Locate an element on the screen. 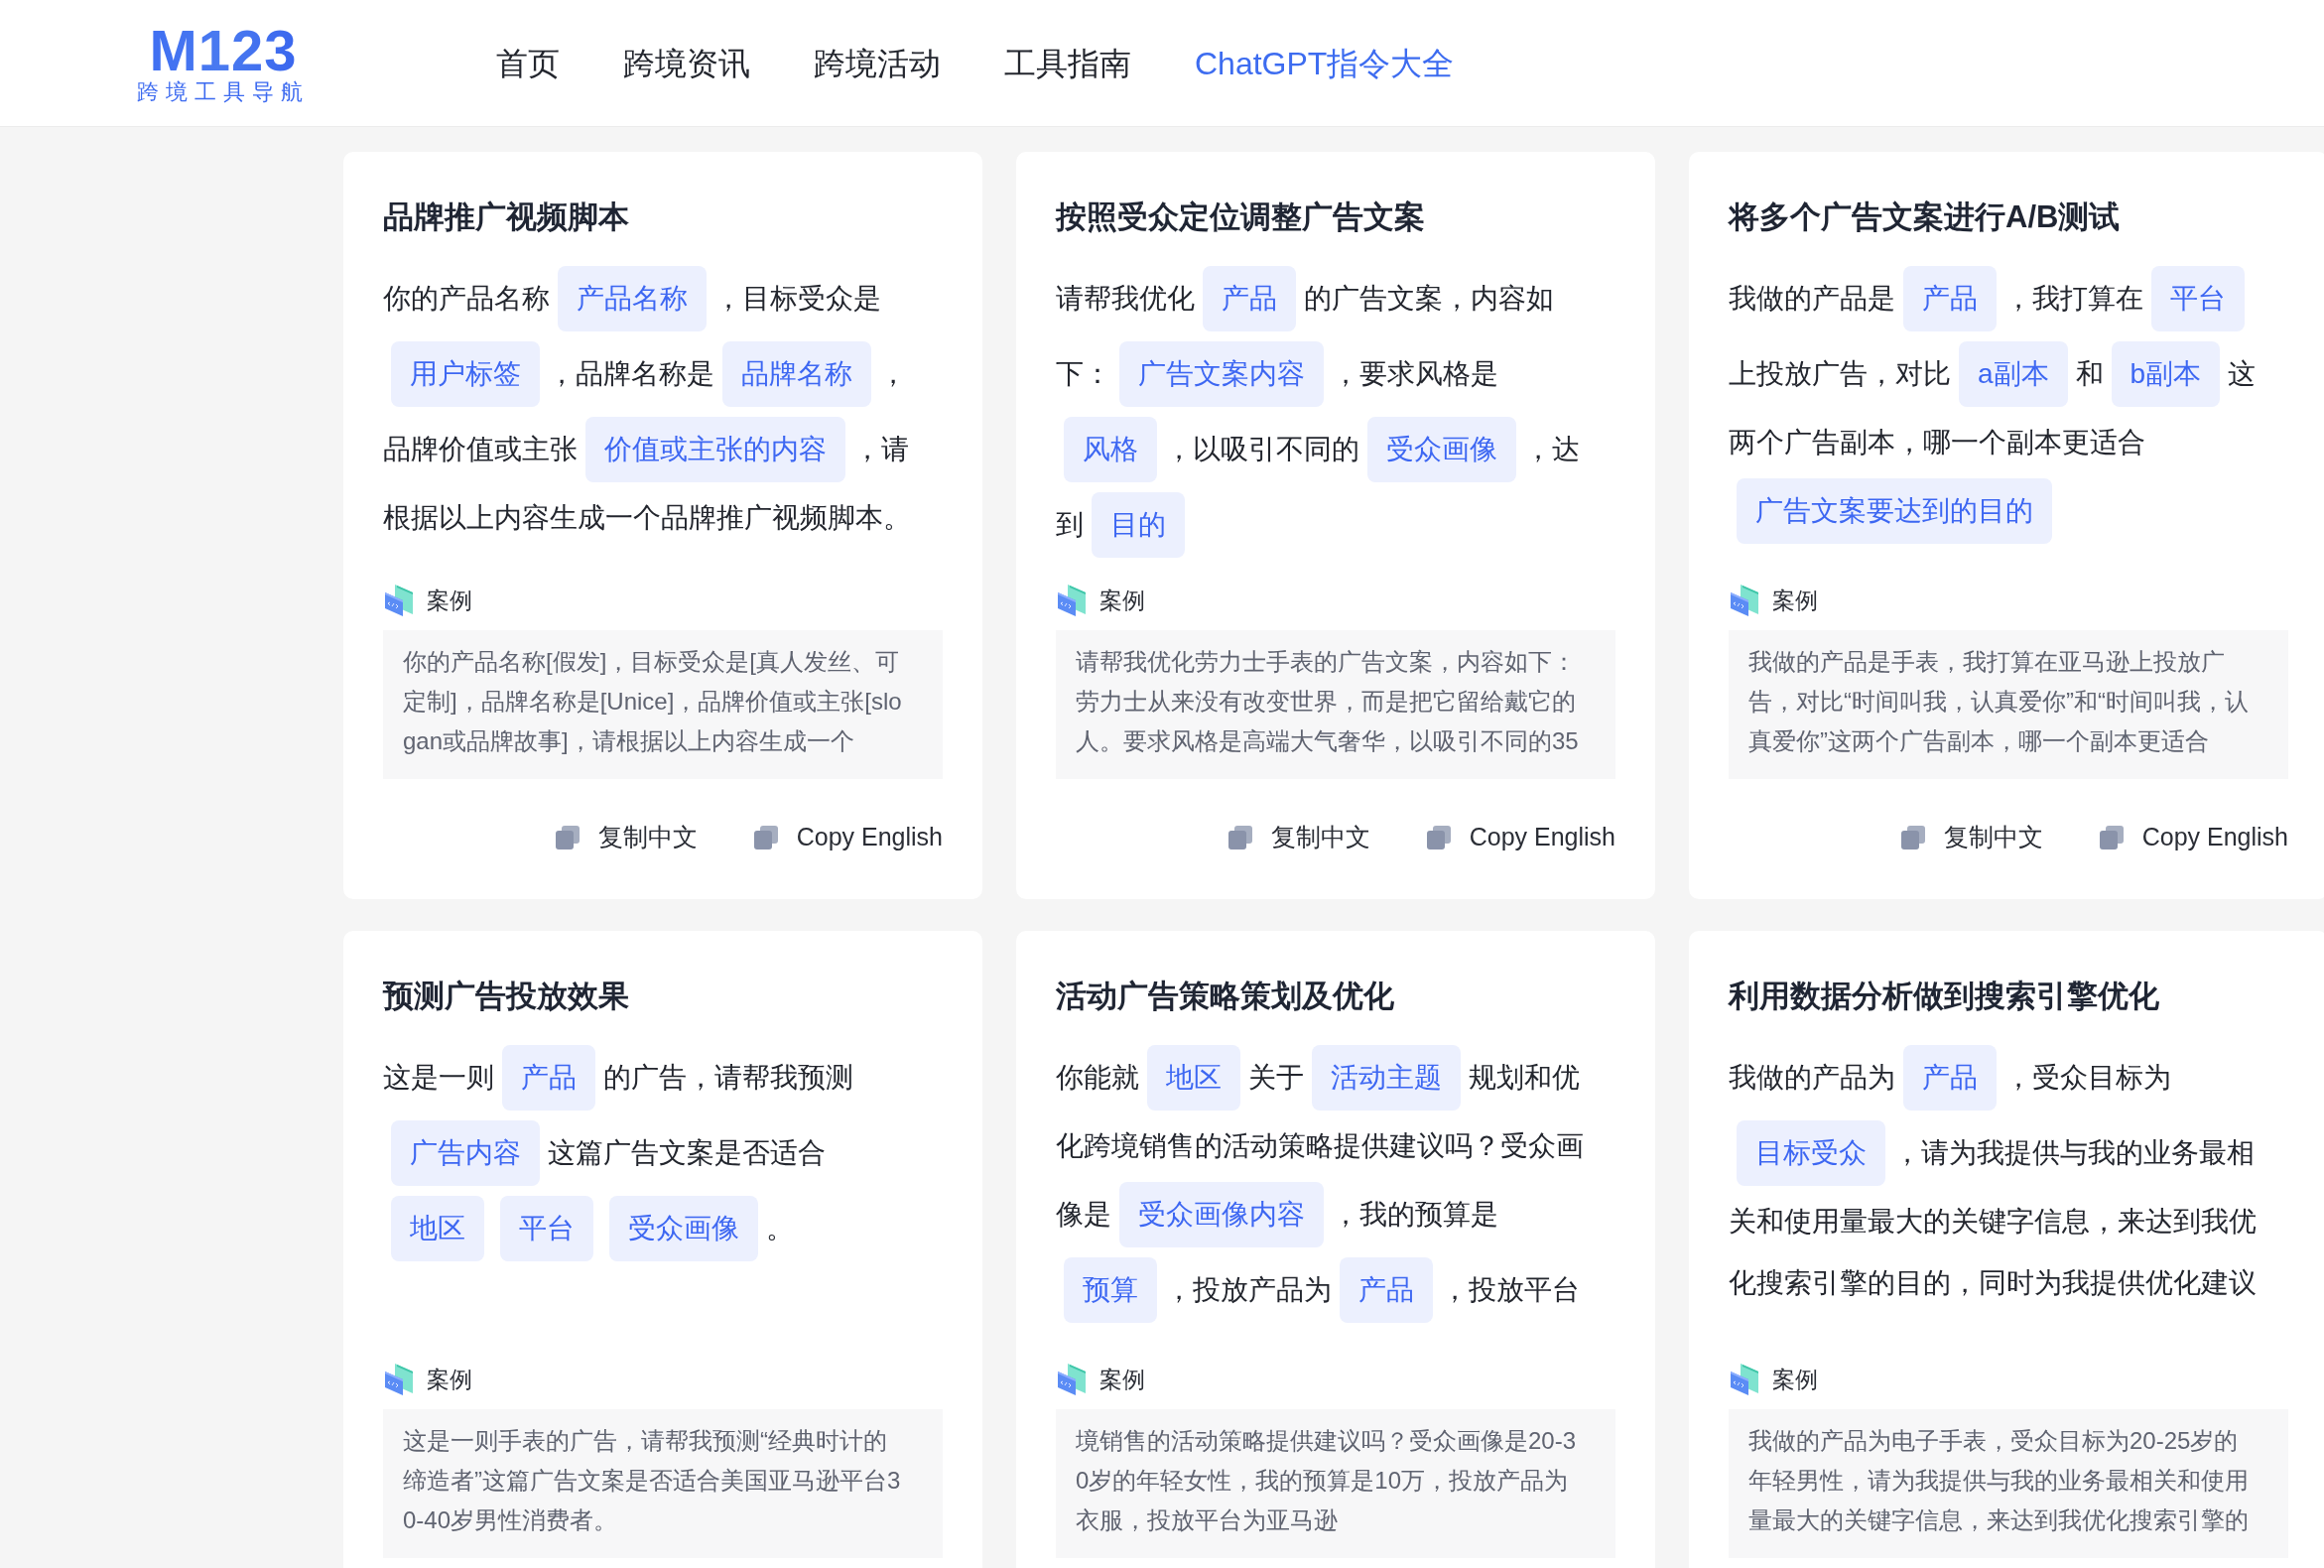 This screenshot has width=2324, height=1568. prompt-text: ，投放平台 is located at coordinates (1510, 1290).